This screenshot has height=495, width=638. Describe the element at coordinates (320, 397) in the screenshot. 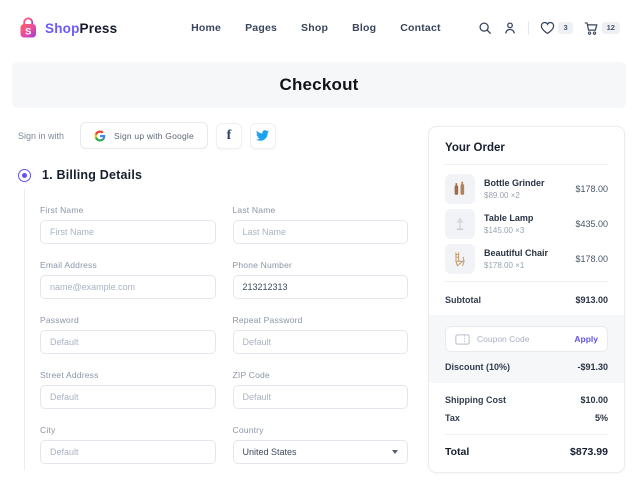

I see `zip-code-input` at that location.